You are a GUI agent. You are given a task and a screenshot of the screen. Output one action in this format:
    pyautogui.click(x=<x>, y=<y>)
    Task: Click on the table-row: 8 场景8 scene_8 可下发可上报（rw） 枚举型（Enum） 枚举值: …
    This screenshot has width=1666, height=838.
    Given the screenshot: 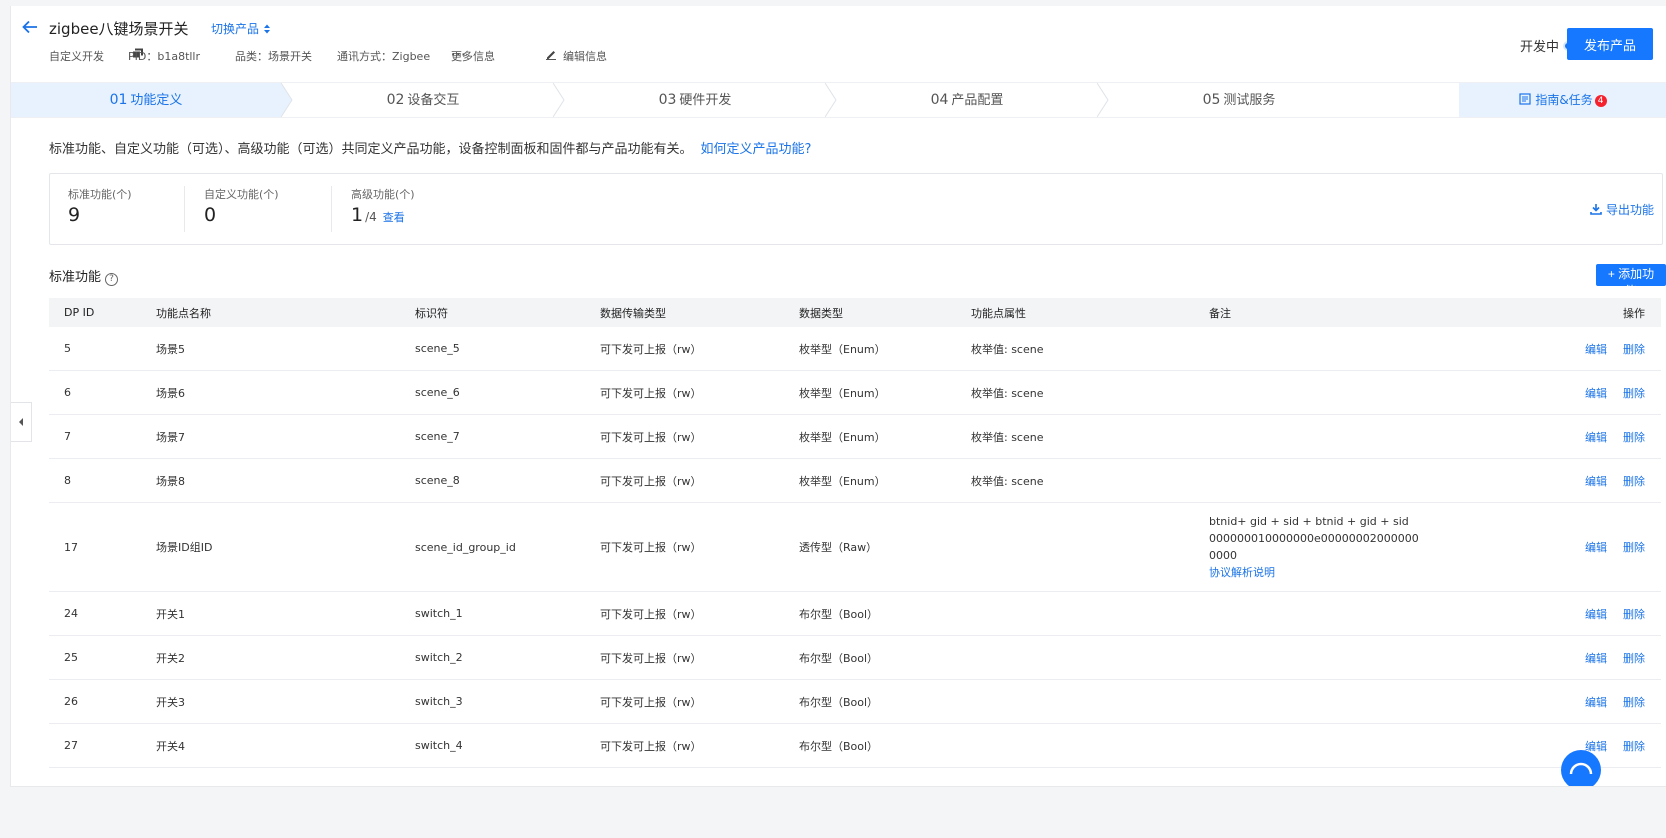 What is the action you would take?
    pyautogui.click(x=855, y=480)
    